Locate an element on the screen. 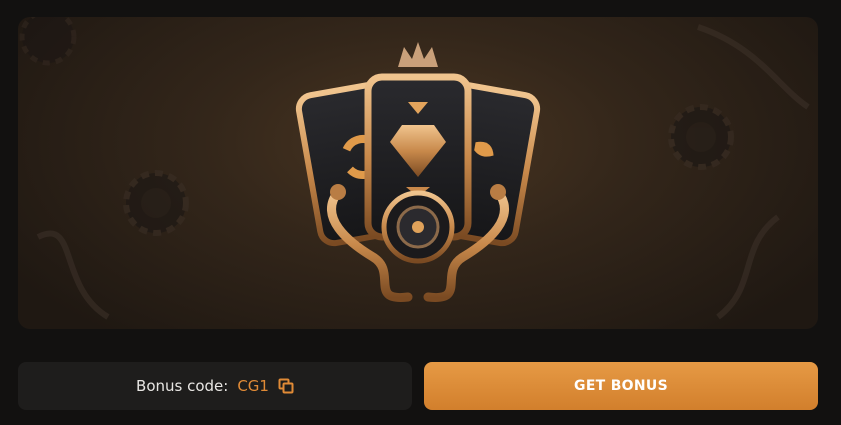  bonus-code-label: Bonus code: is located at coordinates (182, 386).